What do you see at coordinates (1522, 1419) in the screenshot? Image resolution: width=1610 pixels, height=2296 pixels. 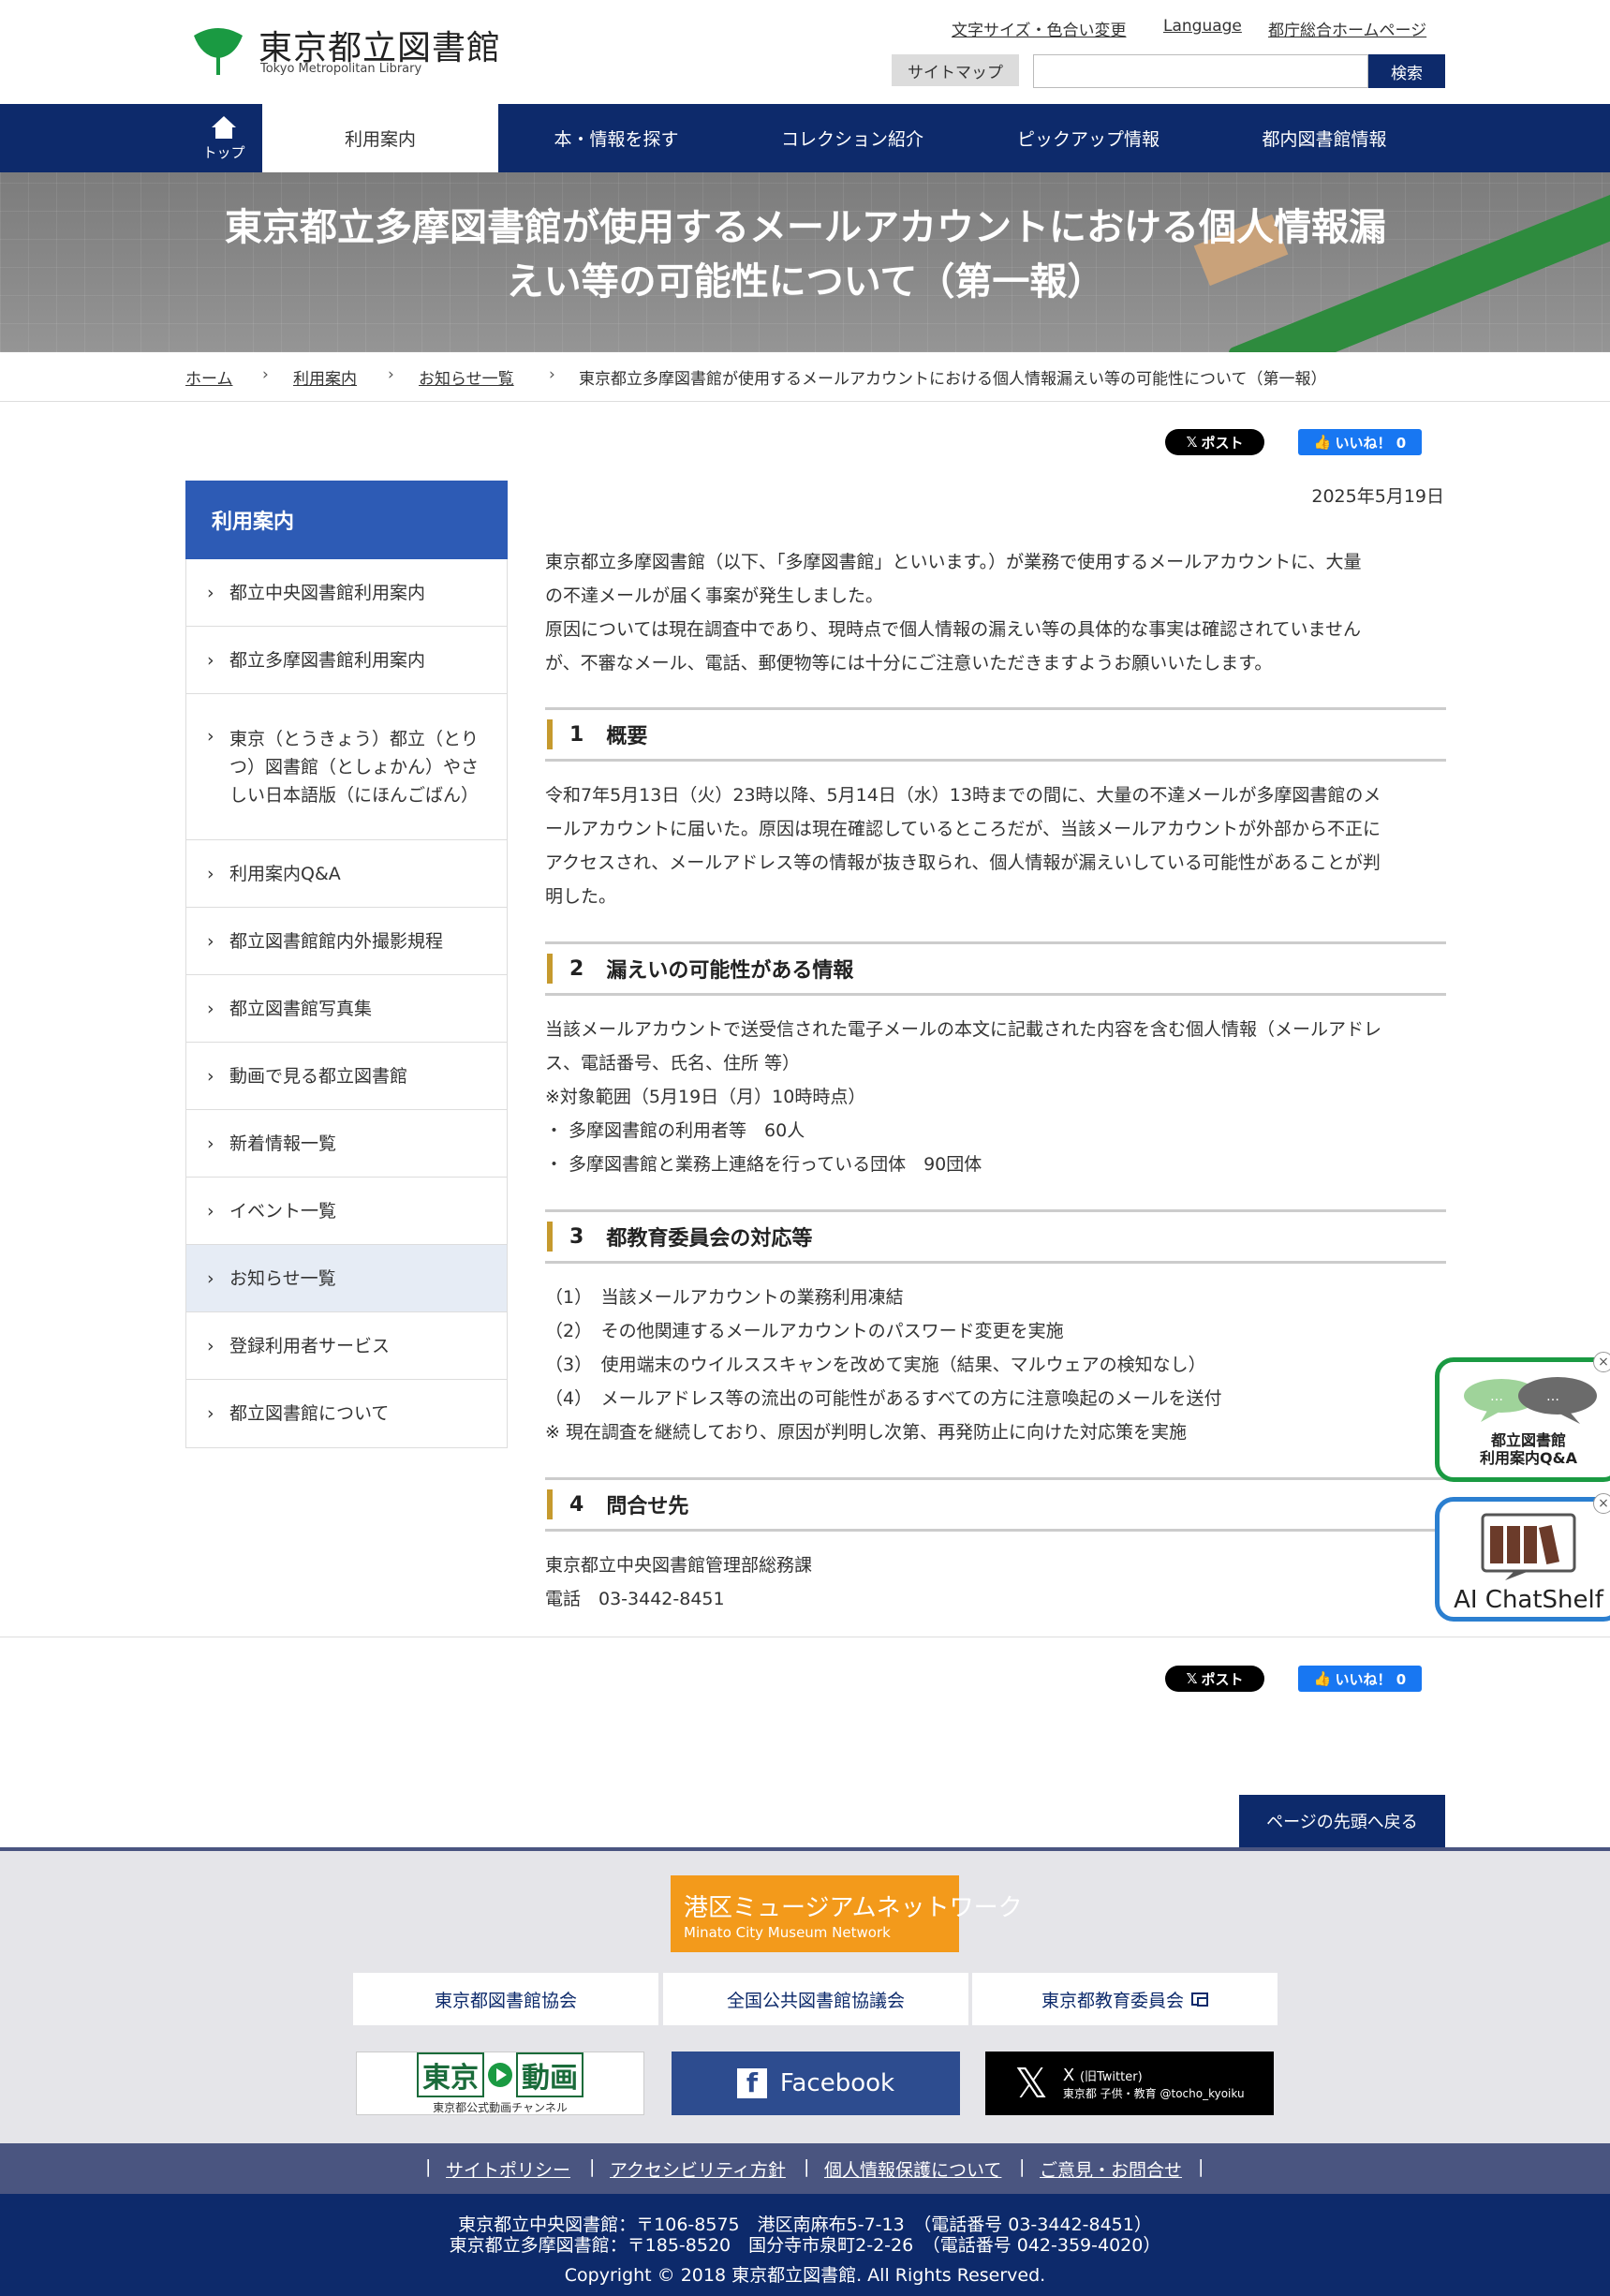 I see `qa-chat-widget: … … 都立図書館 利用案内Q&A` at bounding box center [1522, 1419].